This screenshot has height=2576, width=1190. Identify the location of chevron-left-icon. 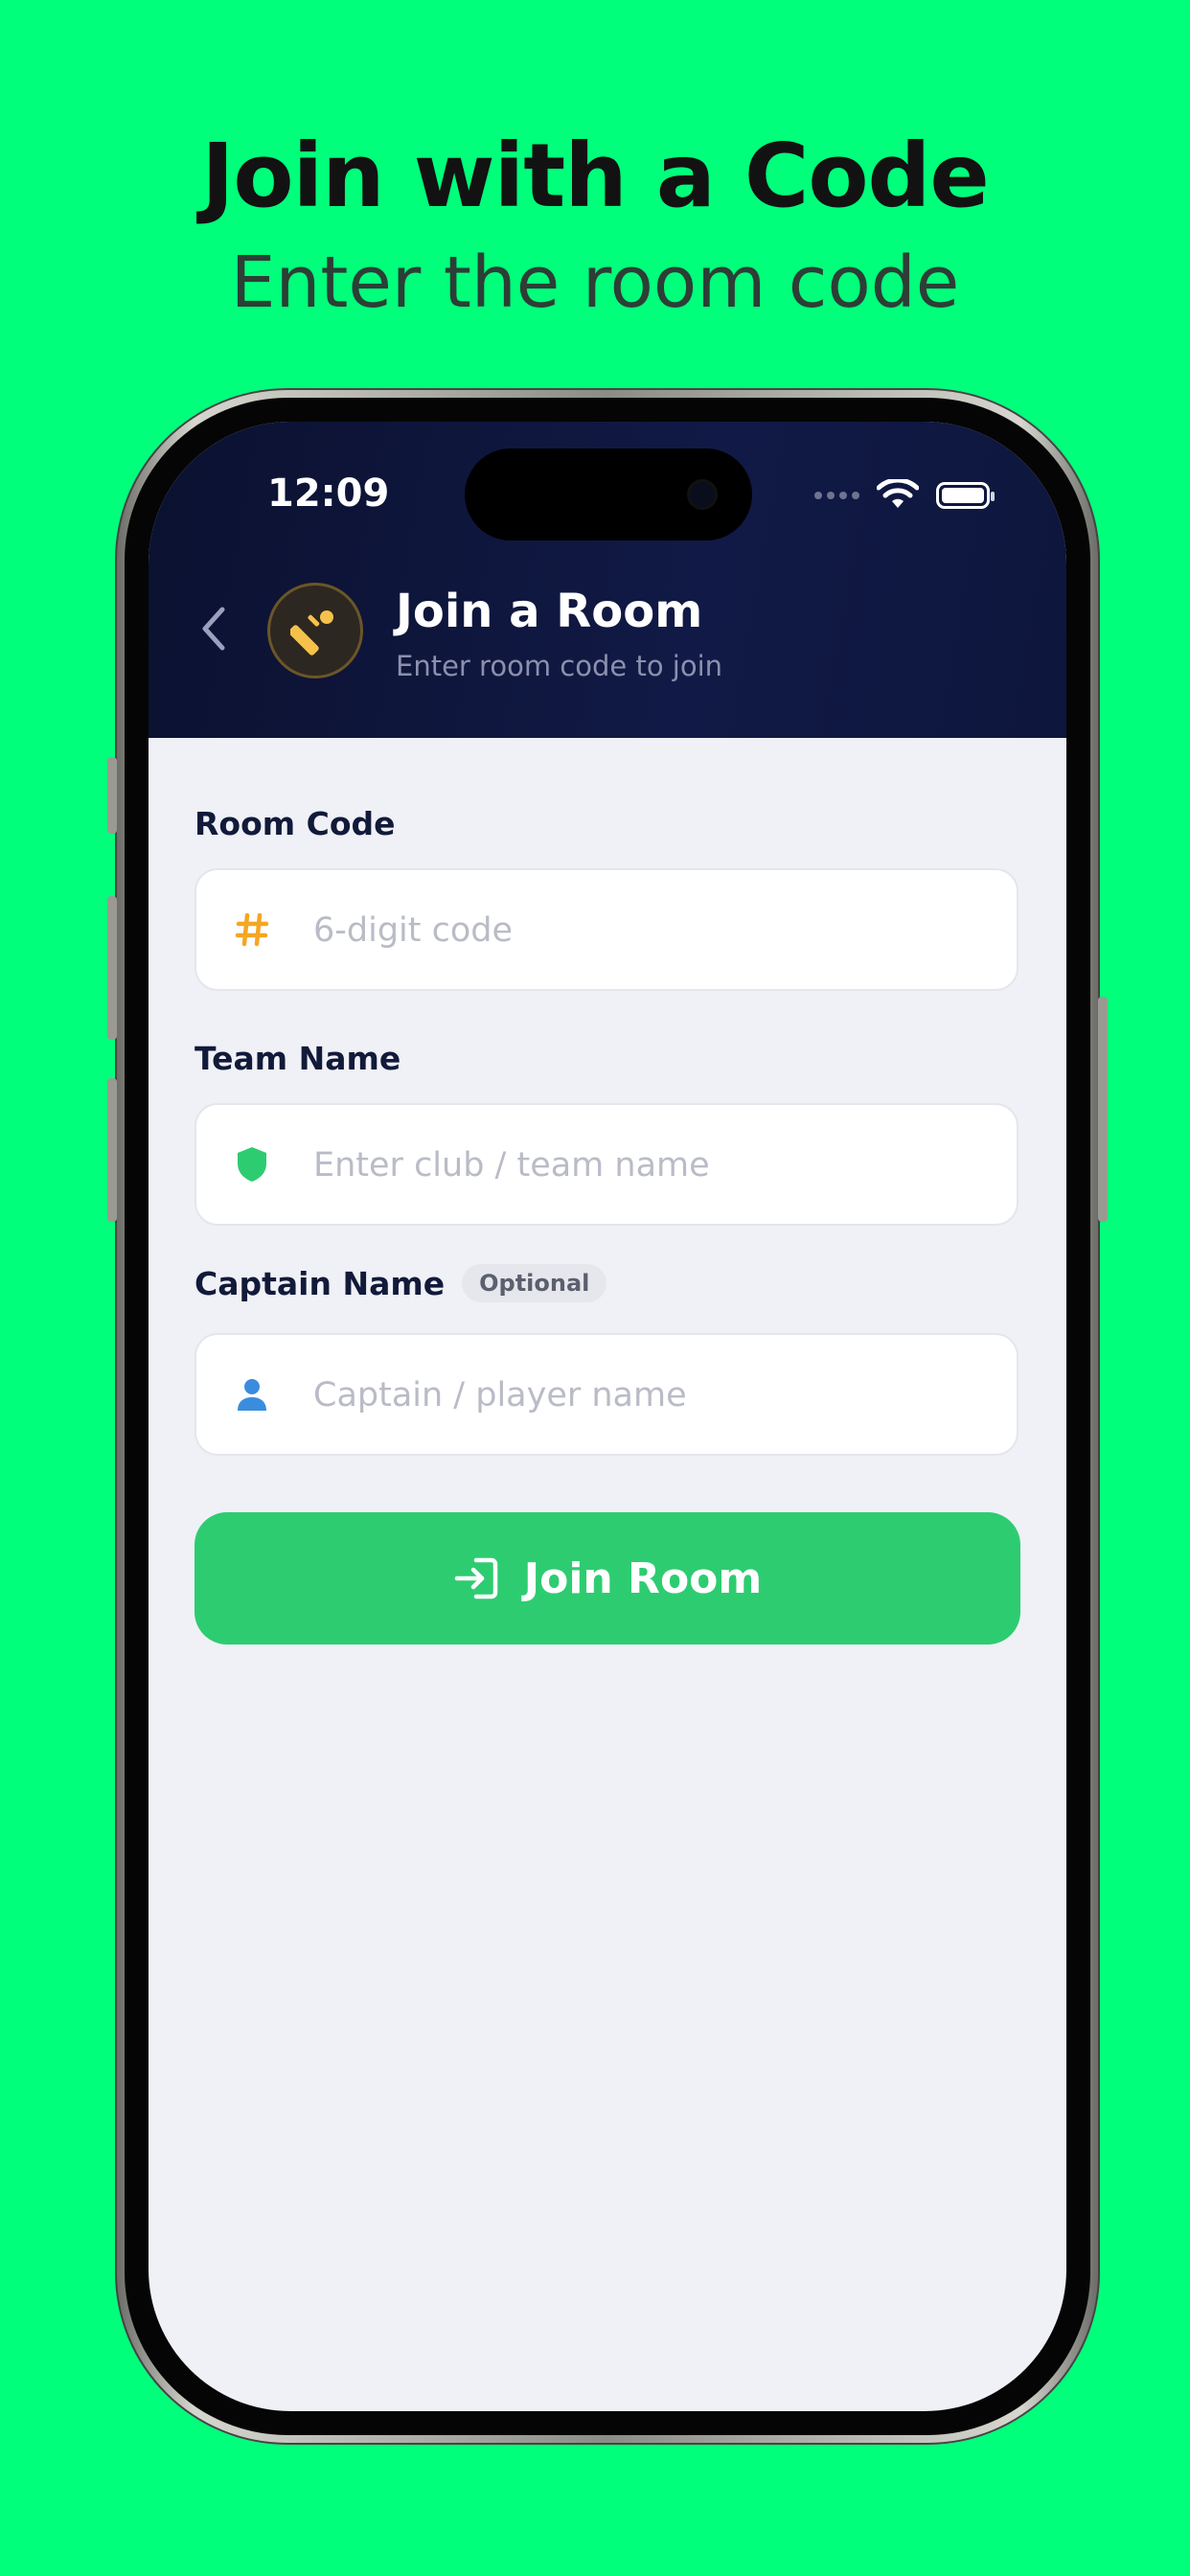
(214, 629).